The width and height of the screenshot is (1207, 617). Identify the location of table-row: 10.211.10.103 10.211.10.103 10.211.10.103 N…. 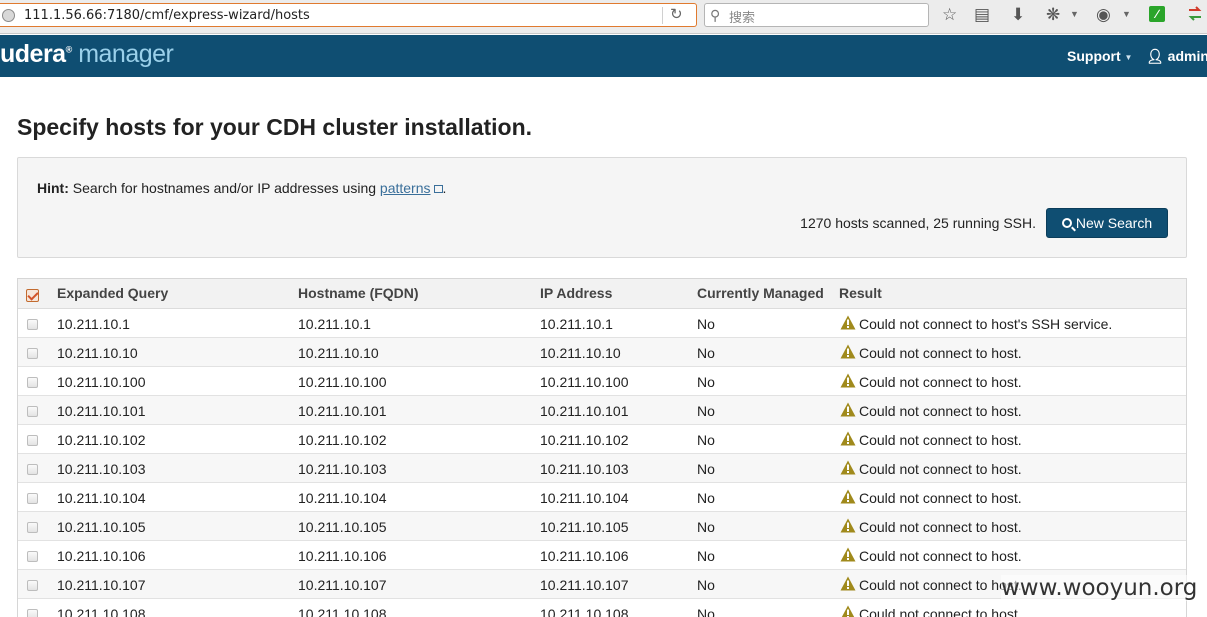
(602, 468).